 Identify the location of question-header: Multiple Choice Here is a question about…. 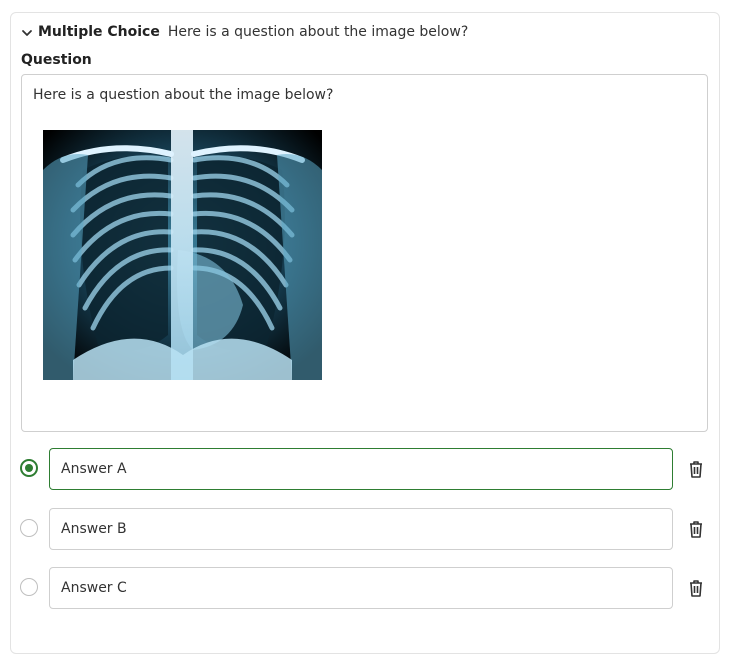
(244, 32).